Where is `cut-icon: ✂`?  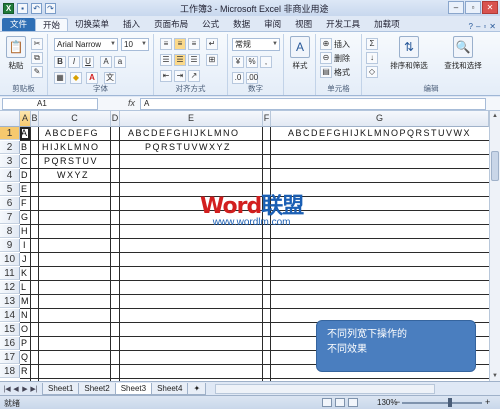
cut-icon: ✂ is located at coordinates (37, 44).